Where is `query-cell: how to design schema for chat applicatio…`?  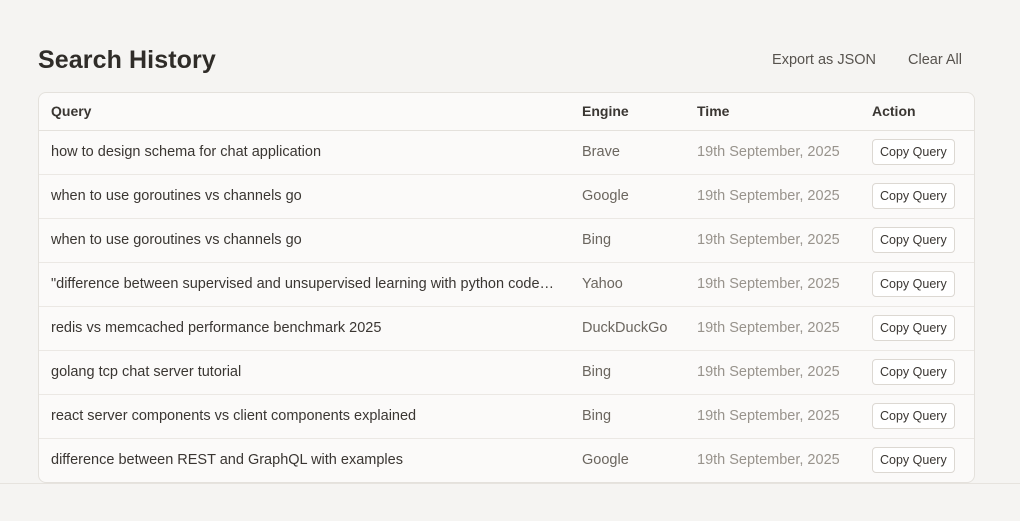 query-cell: how to design schema for chat applicatio… is located at coordinates (186, 152).